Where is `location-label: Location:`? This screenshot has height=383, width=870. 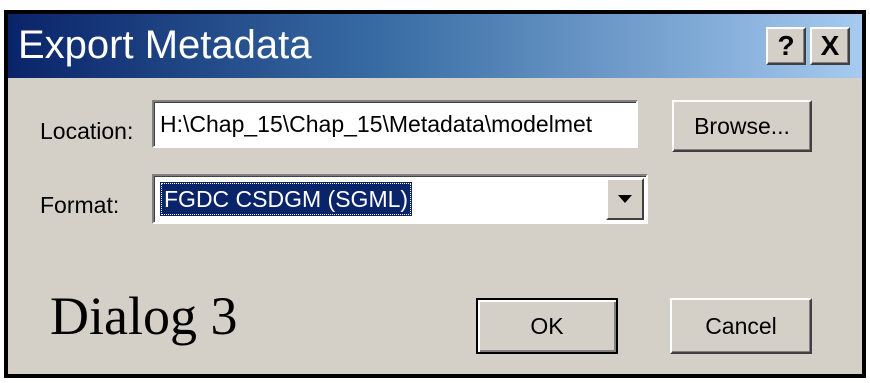 location-label: Location: is located at coordinates (87, 131).